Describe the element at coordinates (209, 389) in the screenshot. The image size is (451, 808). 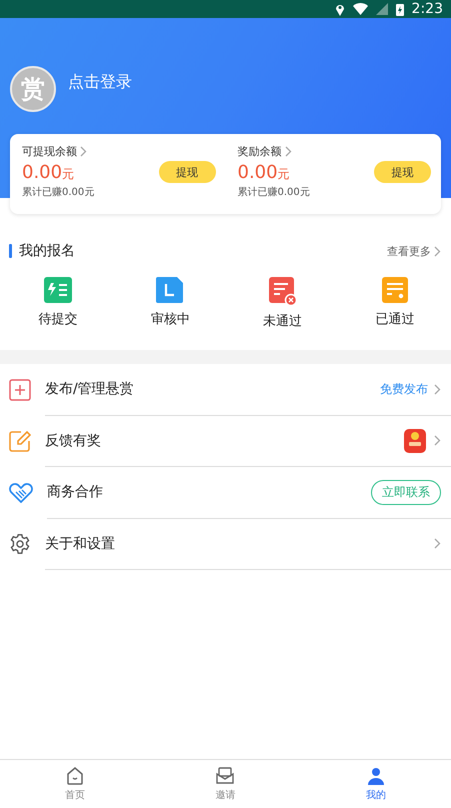
I see `menu-item: 发布/管理悬赏` at that location.